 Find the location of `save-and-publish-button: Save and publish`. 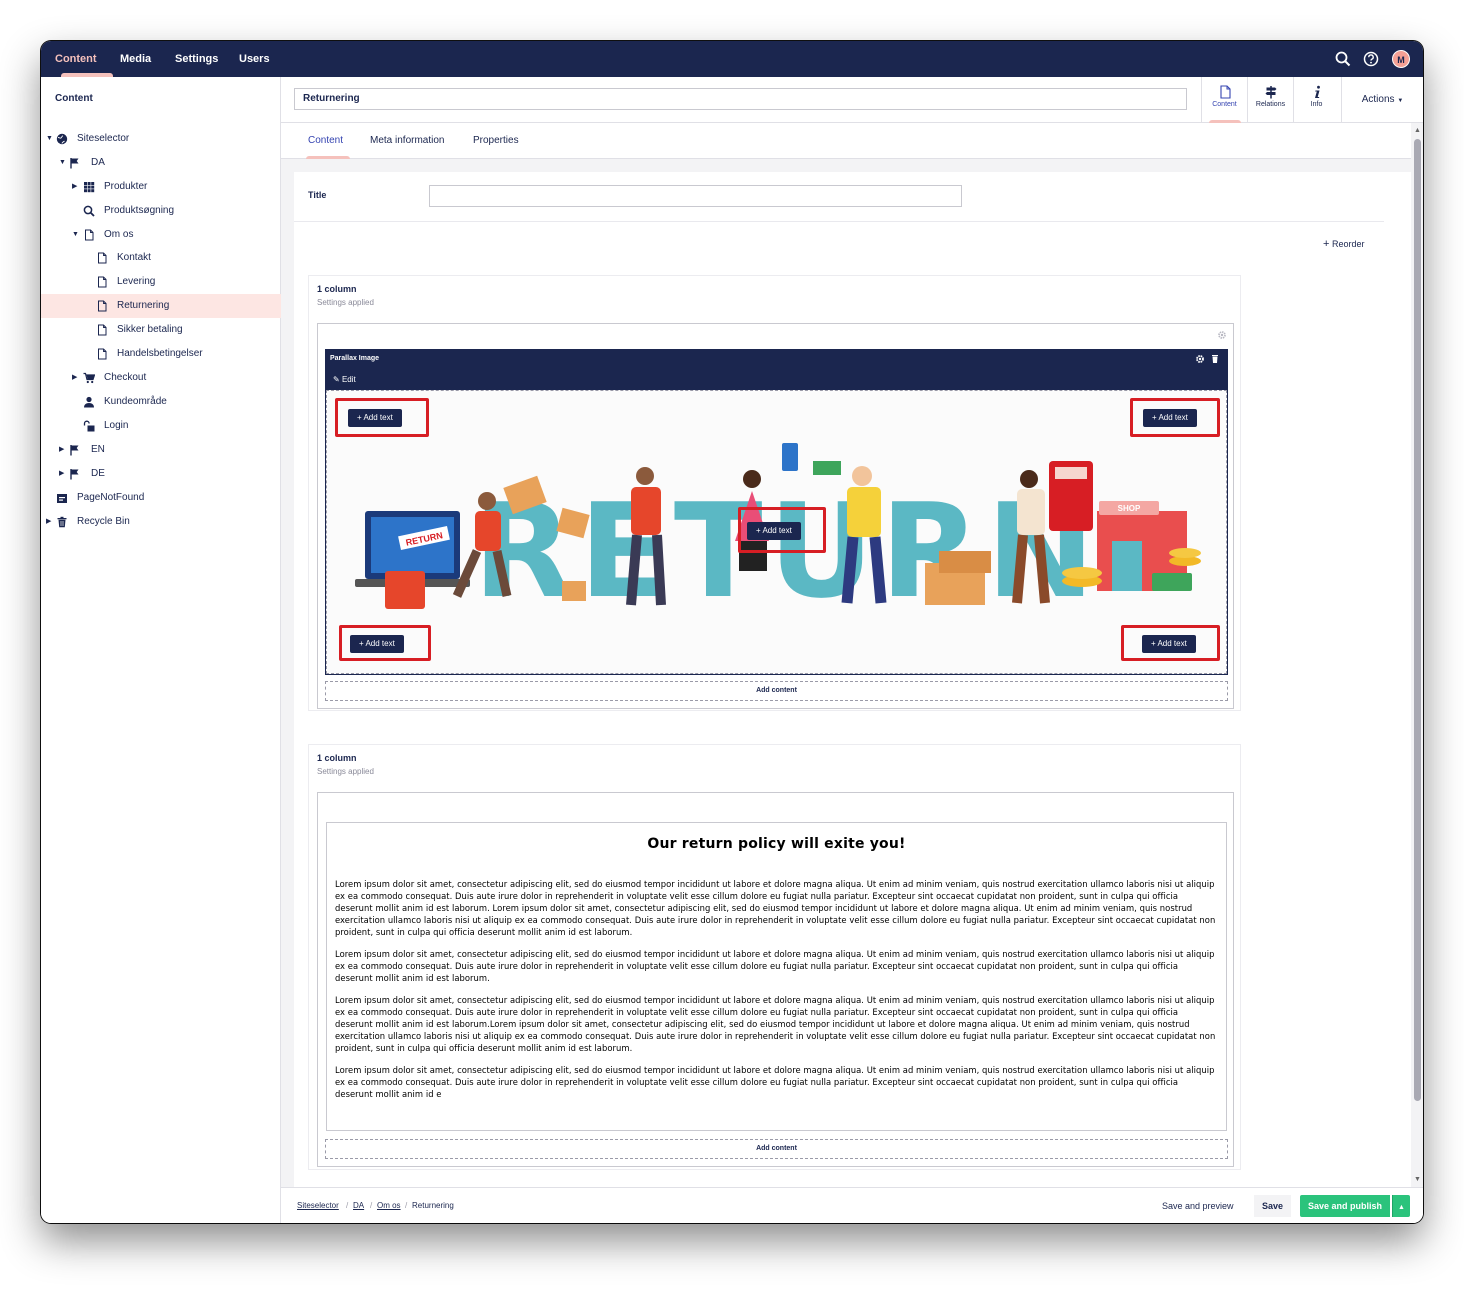

save-and-publish-button: Save and publish is located at coordinates (1345, 1206).